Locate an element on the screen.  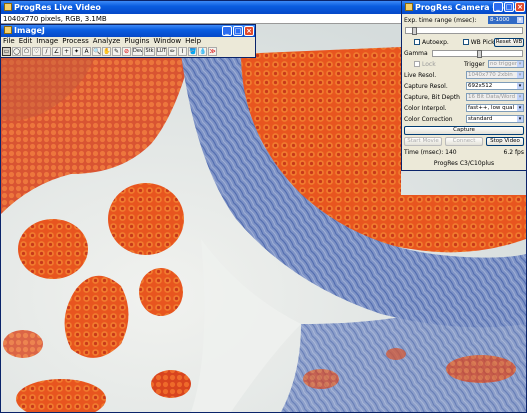
gamma-slider is located at coordinates (477, 54).